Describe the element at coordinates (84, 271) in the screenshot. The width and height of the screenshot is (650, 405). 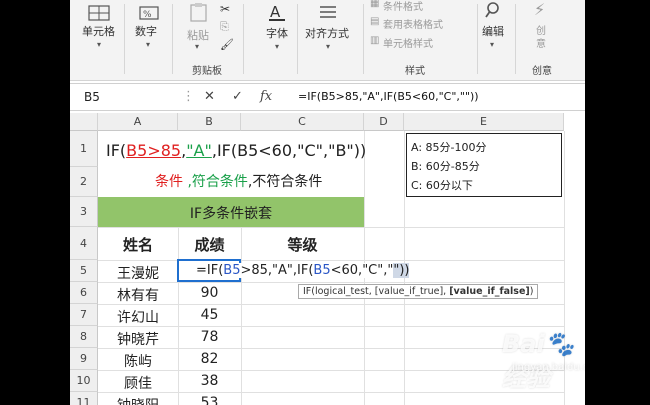
I see `row-header-5: 5` at that location.